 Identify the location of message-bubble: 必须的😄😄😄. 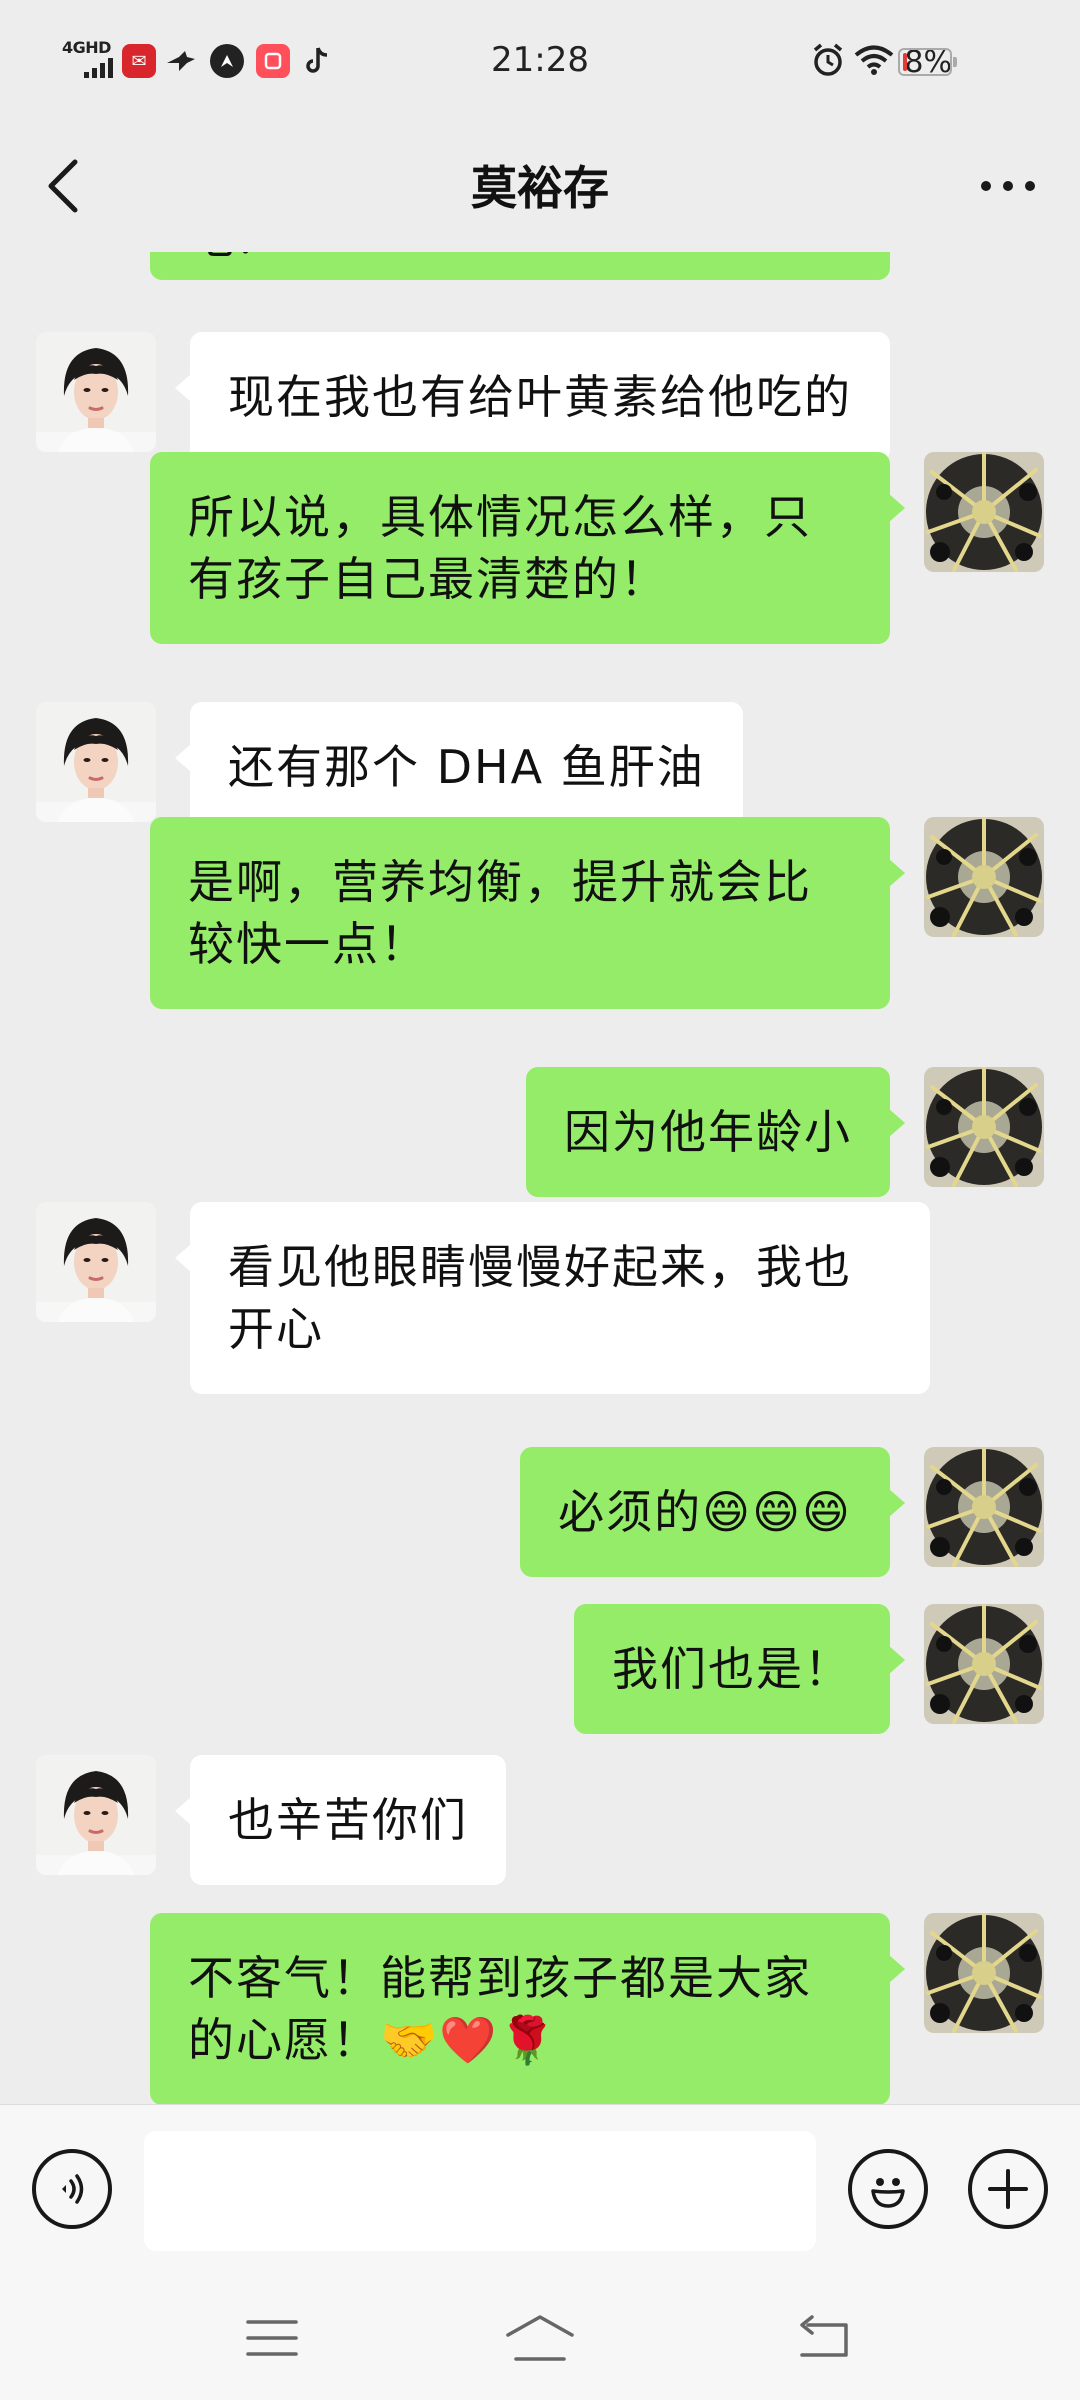
(712, 1512).